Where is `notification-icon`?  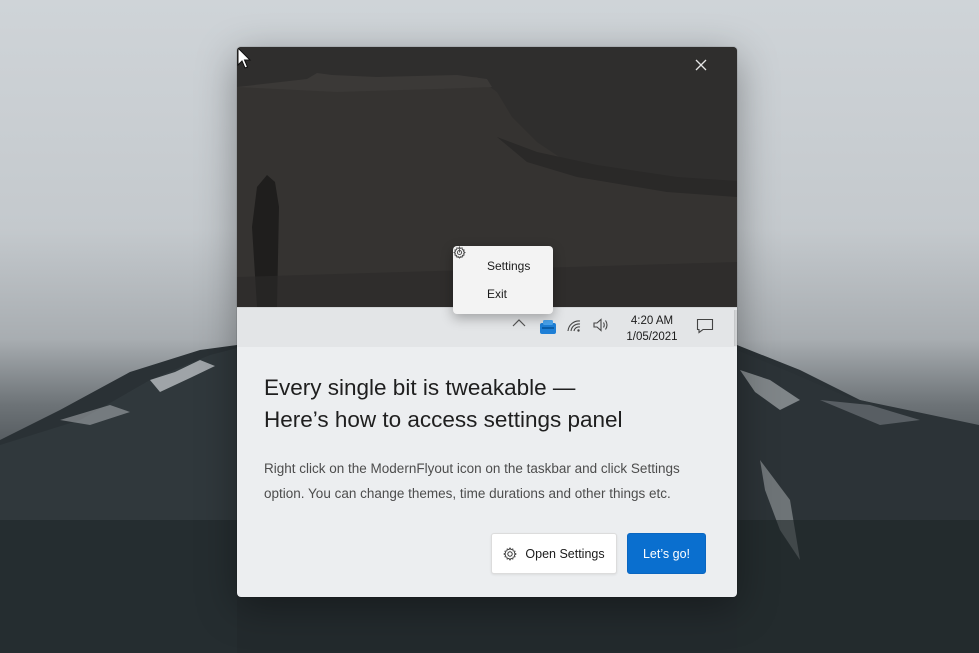
notification-icon is located at coordinates (706, 328).